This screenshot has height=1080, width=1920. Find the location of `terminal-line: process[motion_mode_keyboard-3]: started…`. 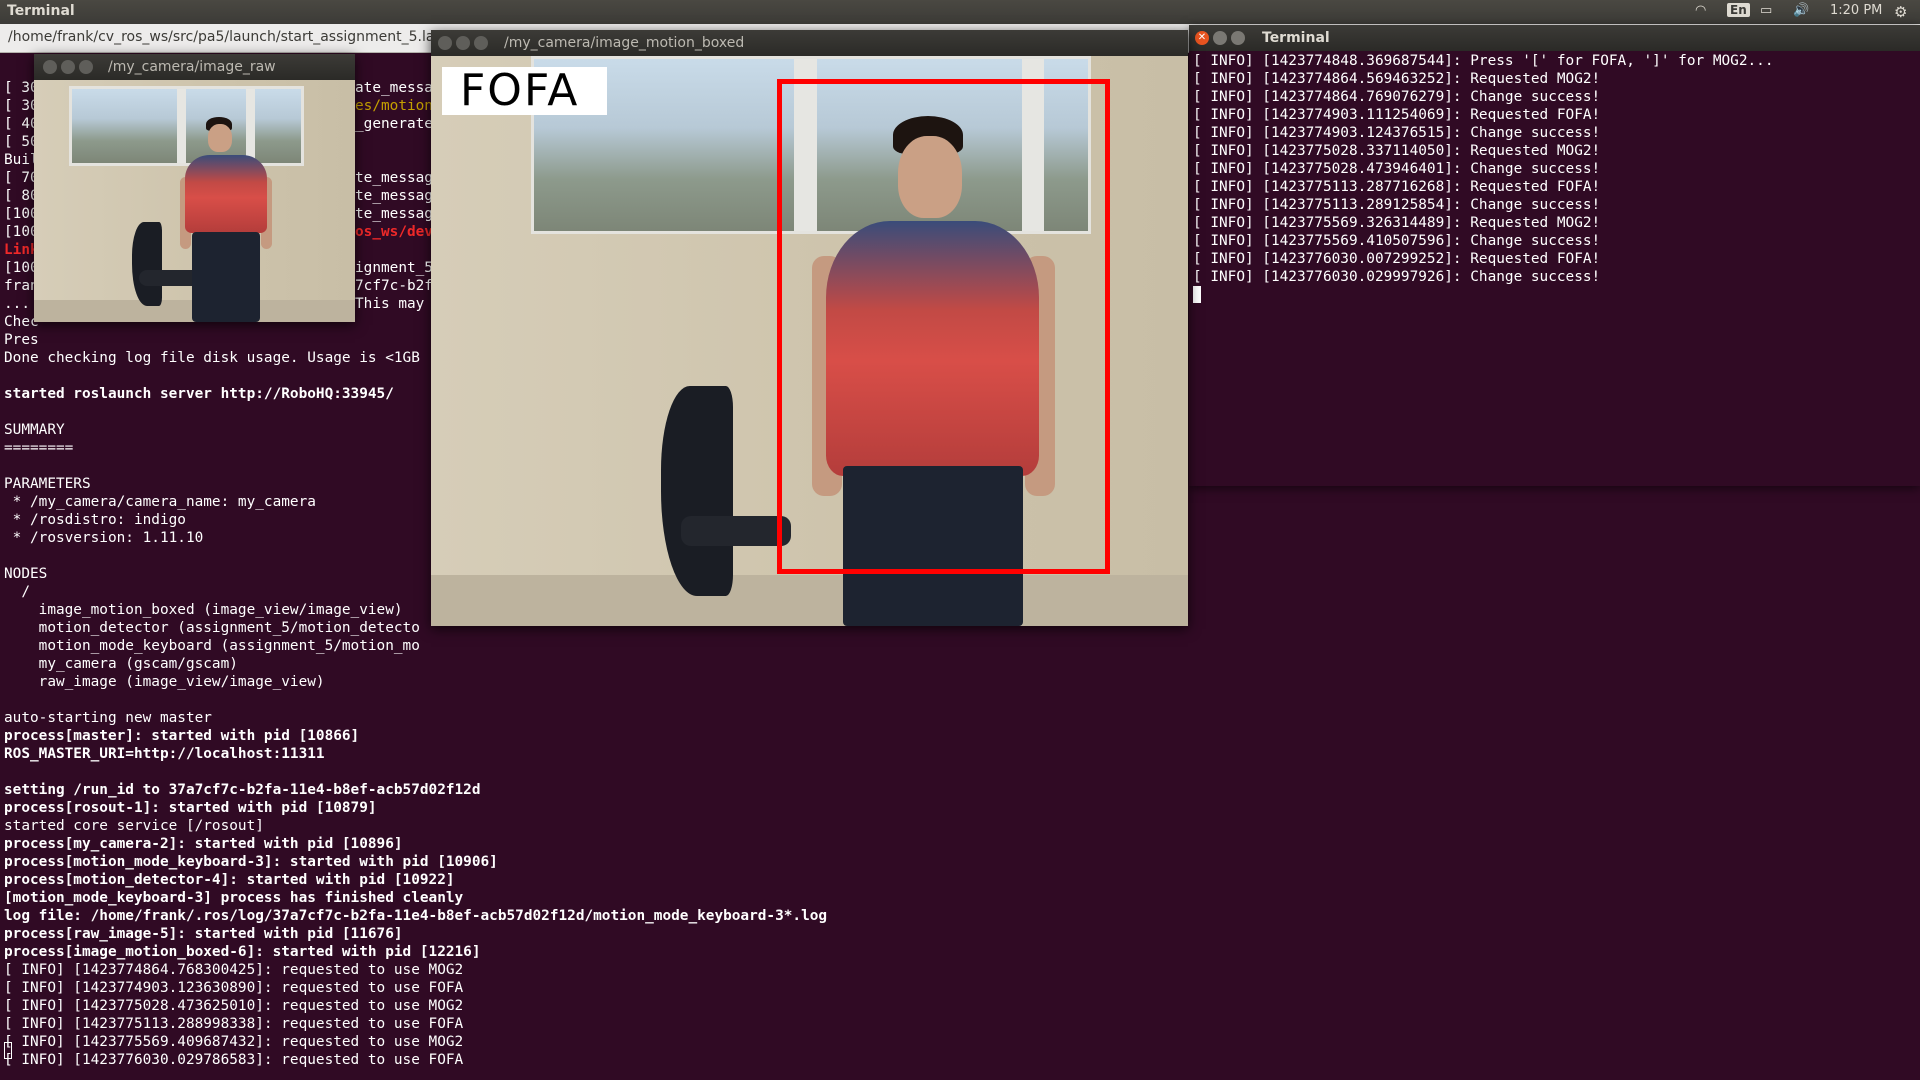

terminal-line: process[motion_mode_keyboard-3]: started… is located at coordinates (251, 862).